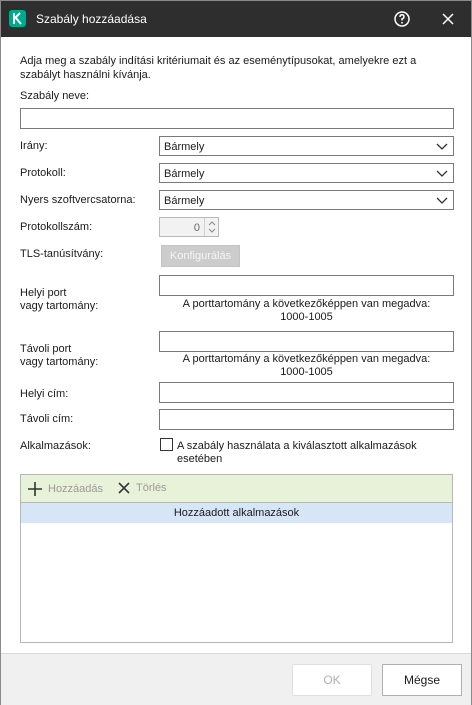 Image resolution: width=472 pixels, height=705 pixels. Describe the element at coordinates (124, 488) in the screenshot. I see `delete-x-icon` at that location.